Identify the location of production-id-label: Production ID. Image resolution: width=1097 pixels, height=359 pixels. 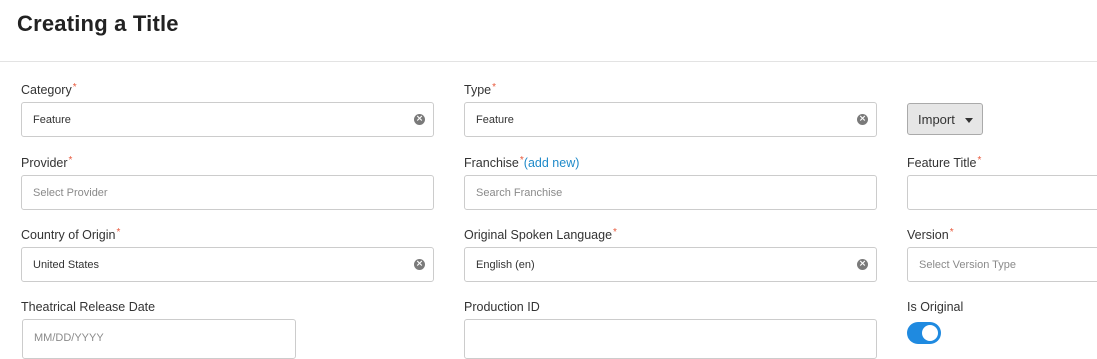
(502, 307).